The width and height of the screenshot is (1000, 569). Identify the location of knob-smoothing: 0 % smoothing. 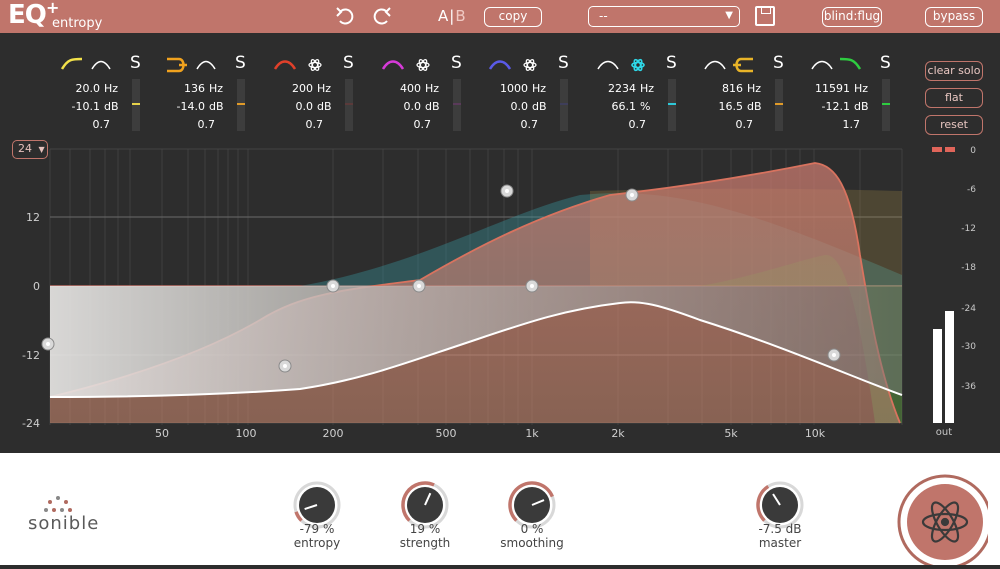
(532, 507).